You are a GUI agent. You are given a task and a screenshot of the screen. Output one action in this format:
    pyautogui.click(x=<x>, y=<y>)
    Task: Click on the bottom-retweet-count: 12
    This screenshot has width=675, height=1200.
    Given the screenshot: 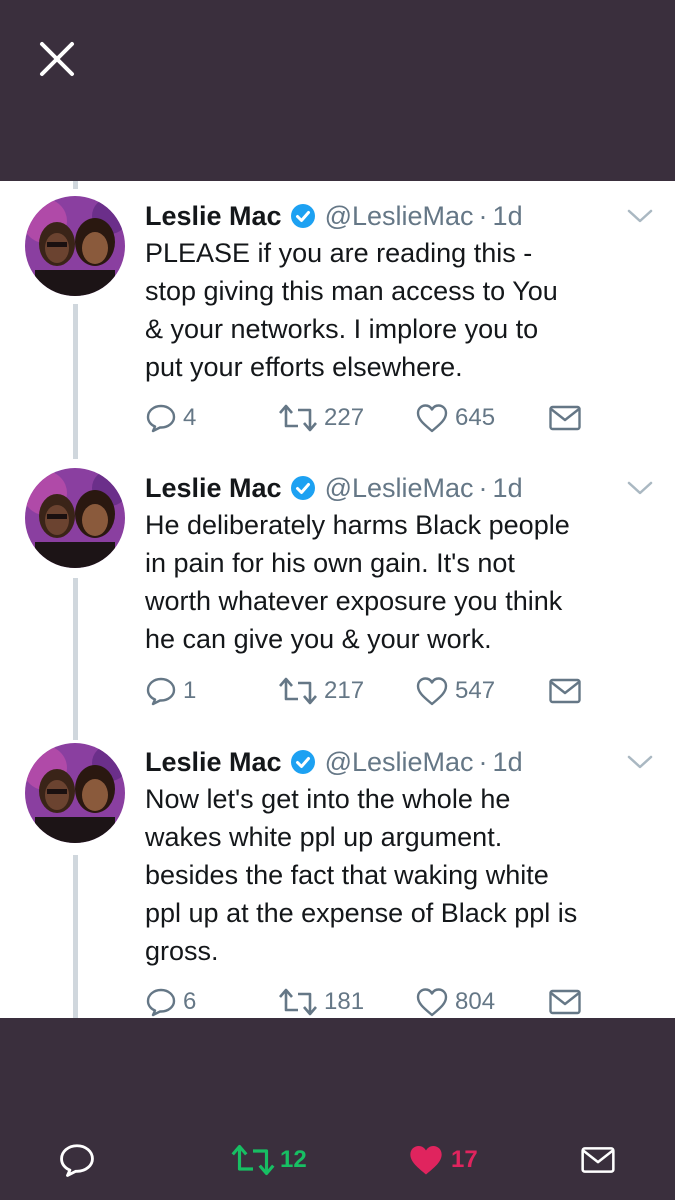 What is the action you would take?
    pyautogui.click(x=293, y=1159)
    